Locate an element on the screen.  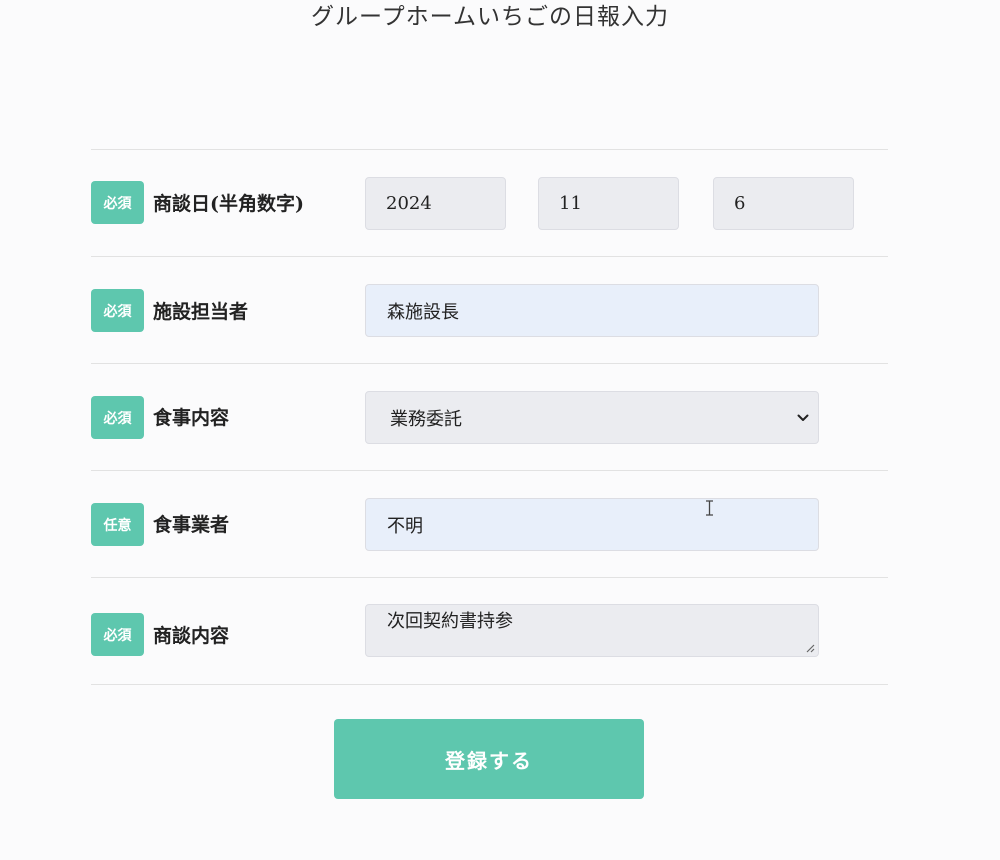
resize-grip-icon is located at coordinates (810, 648).